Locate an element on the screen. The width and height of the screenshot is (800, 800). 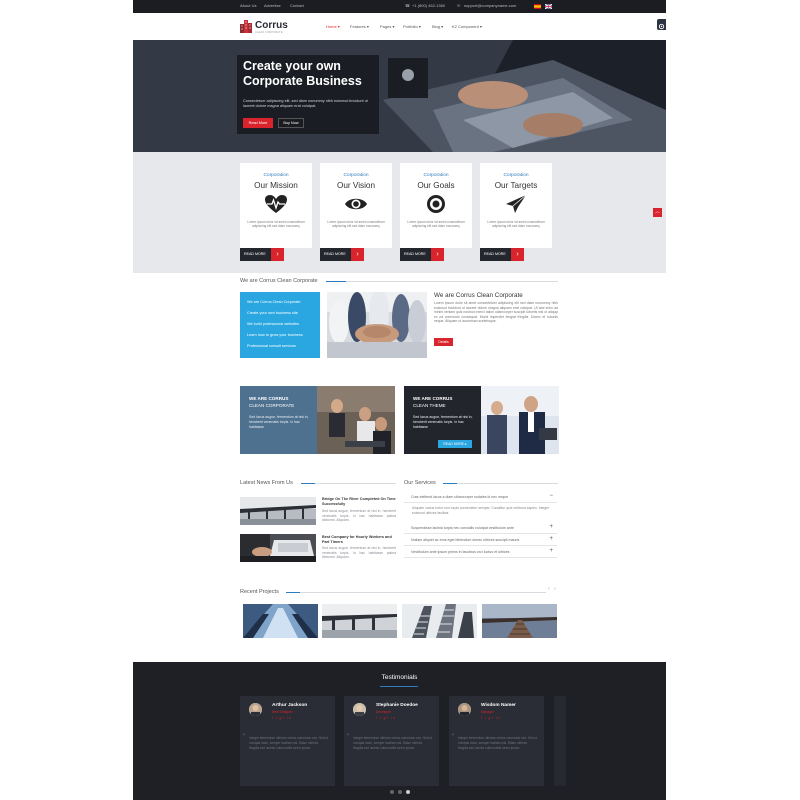
testimonial-name: Stephanie Doedoe is located at coordinates (397, 705).